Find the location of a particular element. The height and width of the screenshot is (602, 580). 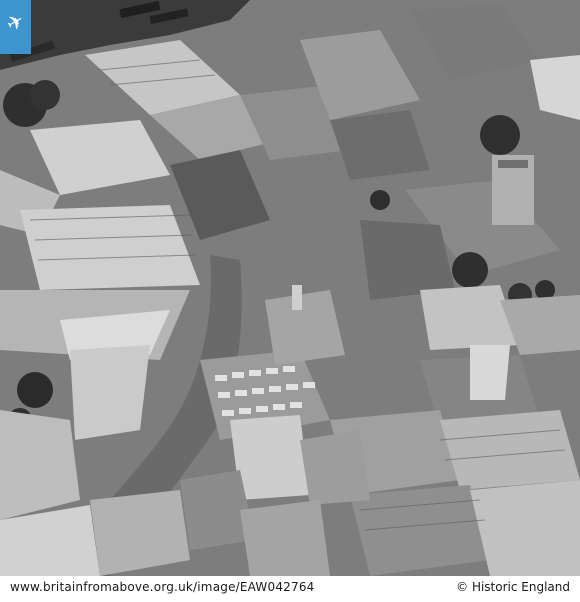

britain-from-above-badge: ✈ is located at coordinates (15, 27).